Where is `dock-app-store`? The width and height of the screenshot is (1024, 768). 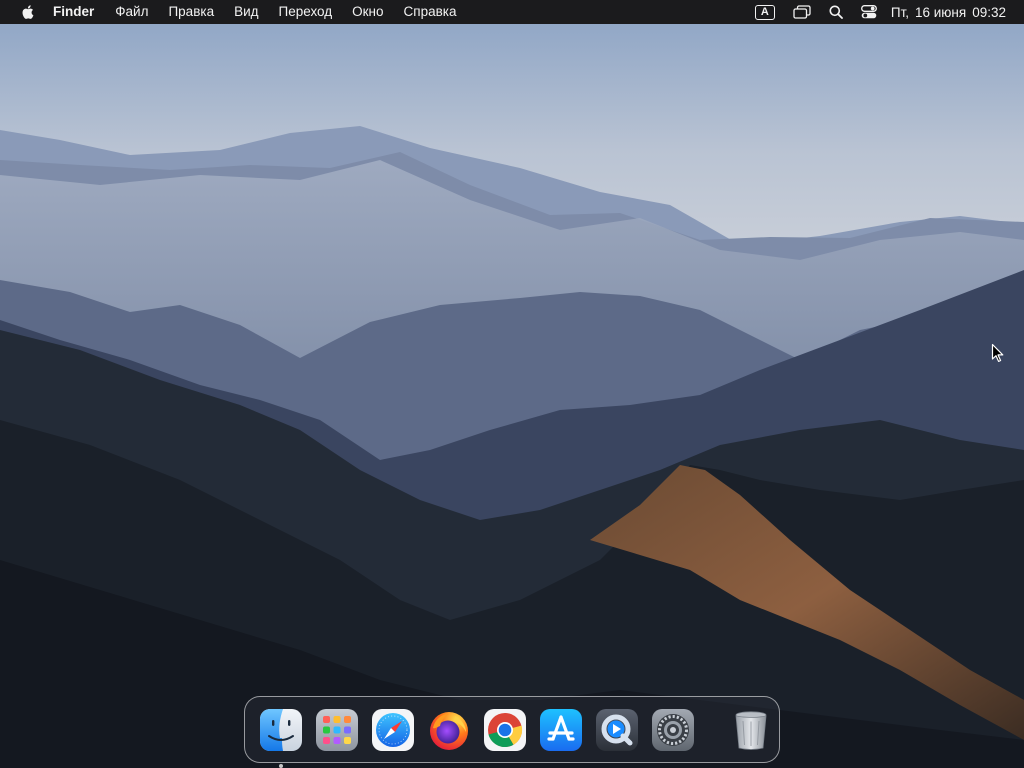 dock-app-store is located at coordinates (561, 730).